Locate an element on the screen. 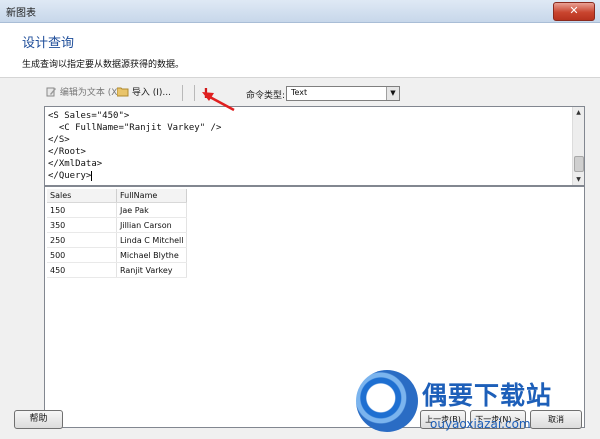 The image size is (600, 439). page-description: 生成查询以指定要从数据源获得的数据。 is located at coordinates (103, 65).